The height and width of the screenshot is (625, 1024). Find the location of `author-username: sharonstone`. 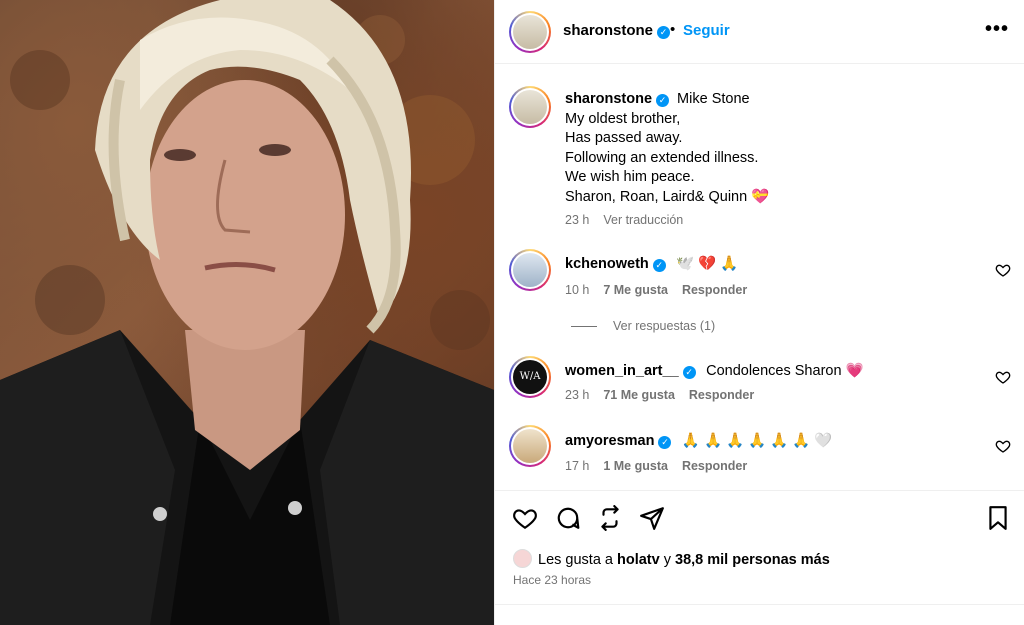

author-username: sharonstone is located at coordinates (608, 30).